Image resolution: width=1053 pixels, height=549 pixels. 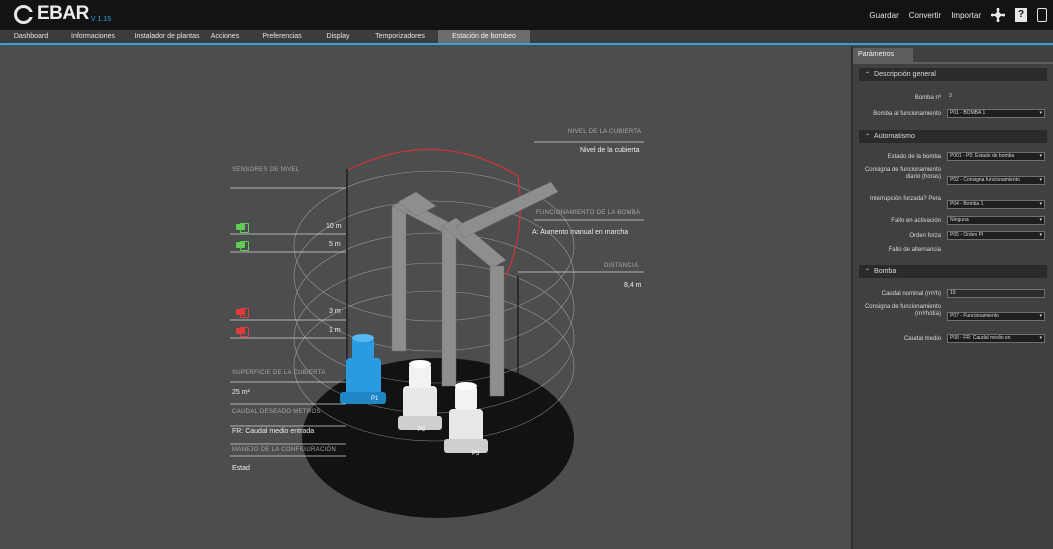 What do you see at coordinates (996, 235) in the screenshot?
I see `force-order-select: P05 - Orden Pl ▾` at bounding box center [996, 235].